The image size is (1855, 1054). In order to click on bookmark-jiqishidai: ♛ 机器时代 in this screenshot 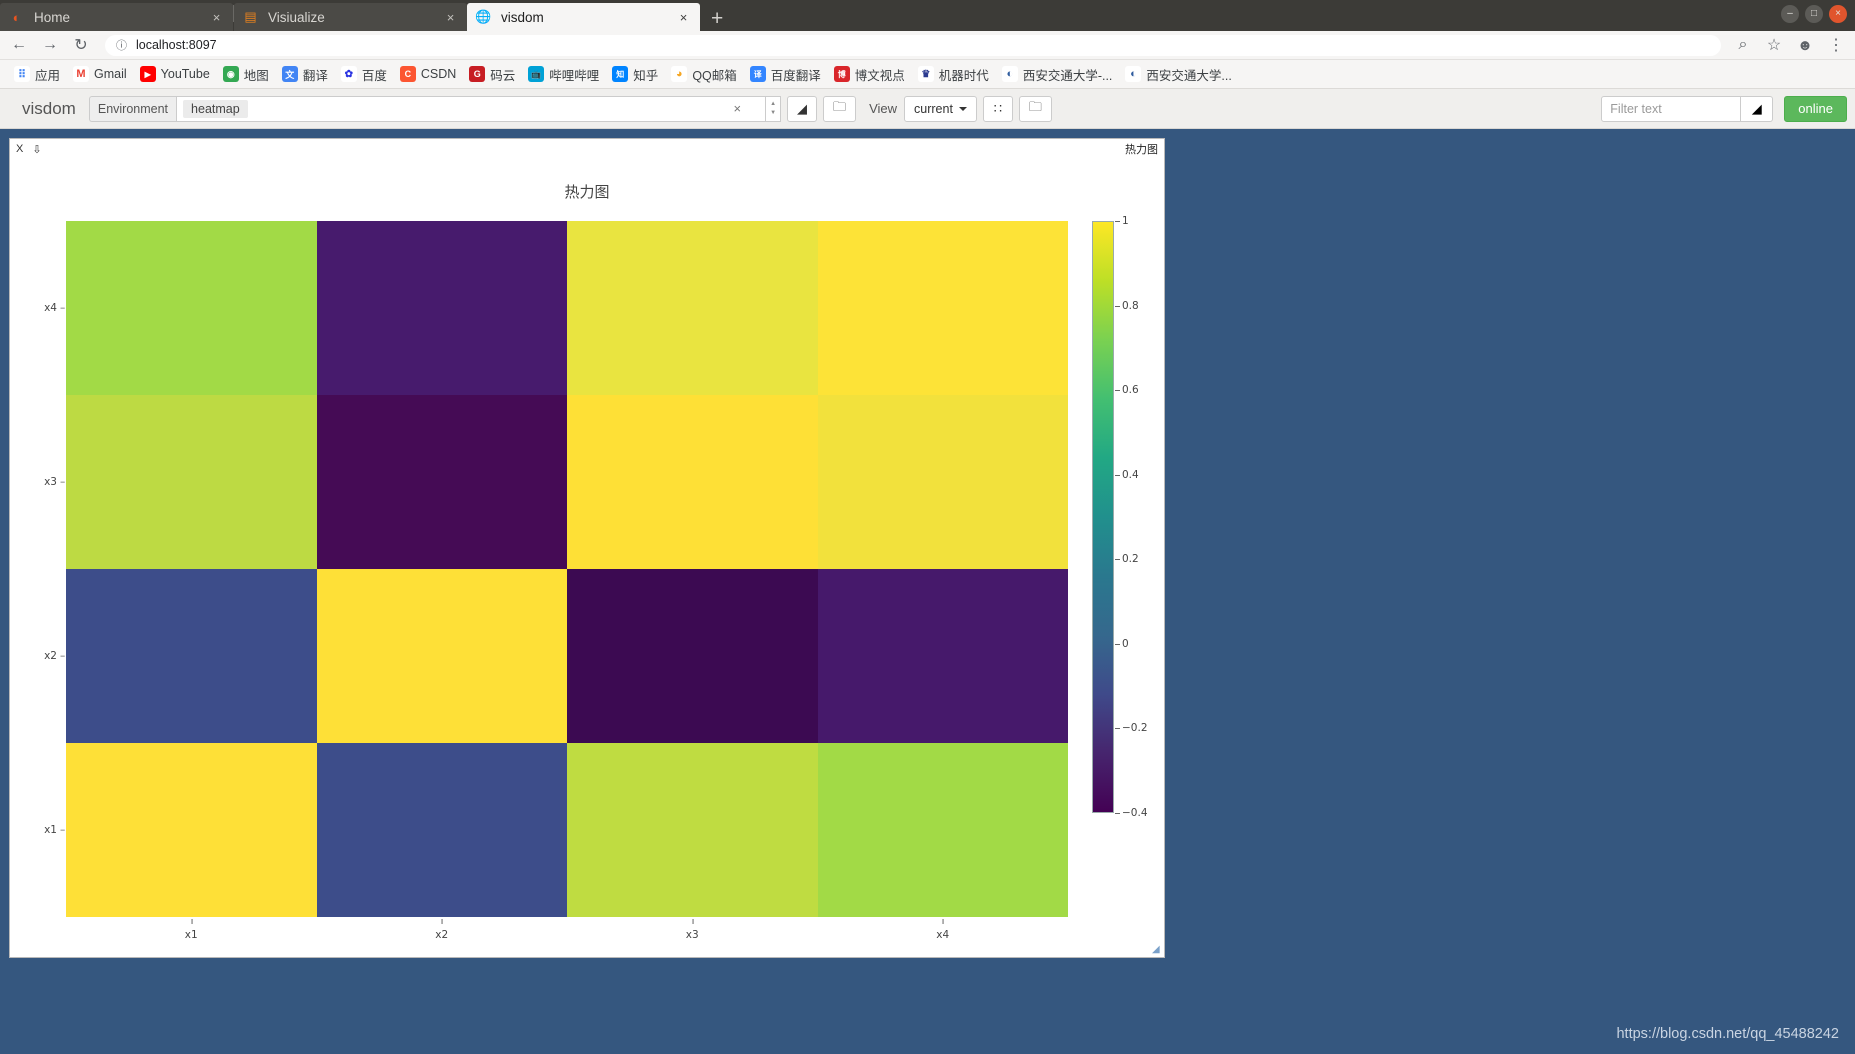, I will do `click(953, 74)`.